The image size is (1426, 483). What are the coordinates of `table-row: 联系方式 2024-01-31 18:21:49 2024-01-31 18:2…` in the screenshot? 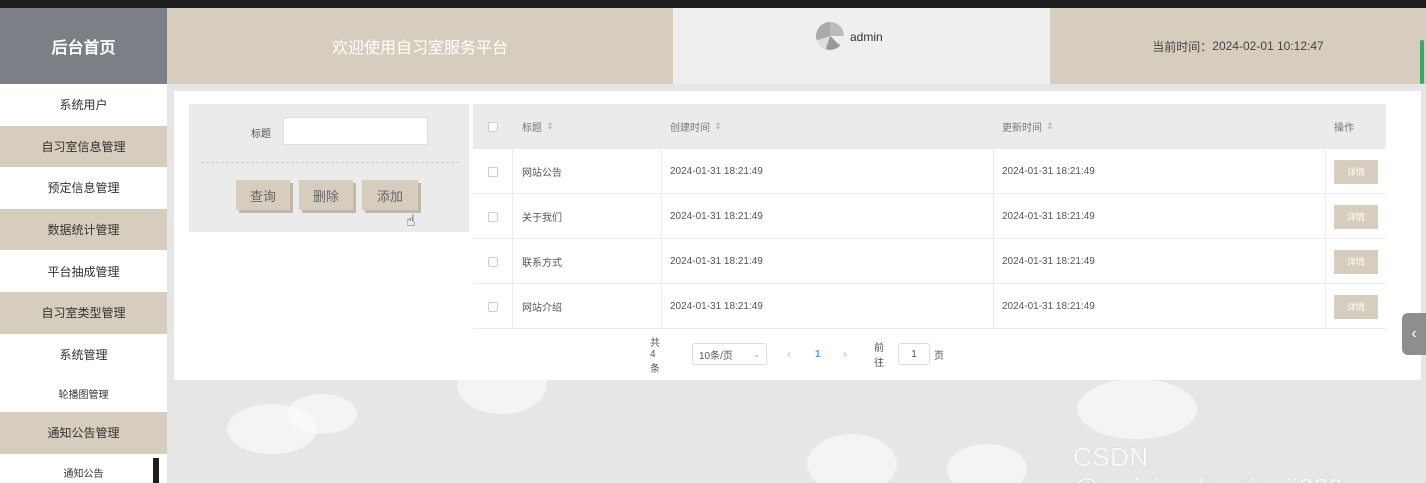 It's located at (929, 261).